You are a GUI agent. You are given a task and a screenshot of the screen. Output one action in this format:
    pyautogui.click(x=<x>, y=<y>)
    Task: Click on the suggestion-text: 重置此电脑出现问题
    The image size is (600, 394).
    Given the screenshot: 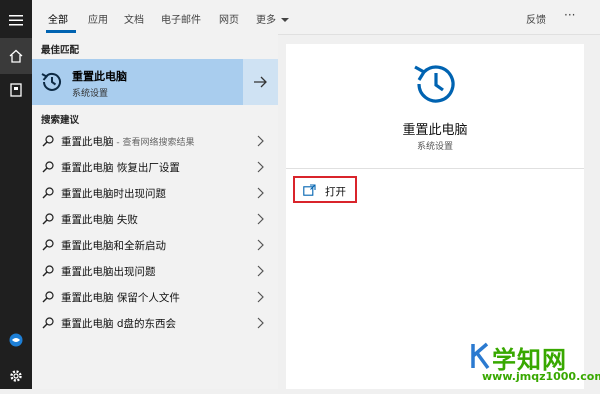 What is the action you would take?
    pyautogui.click(x=108, y=272)
    